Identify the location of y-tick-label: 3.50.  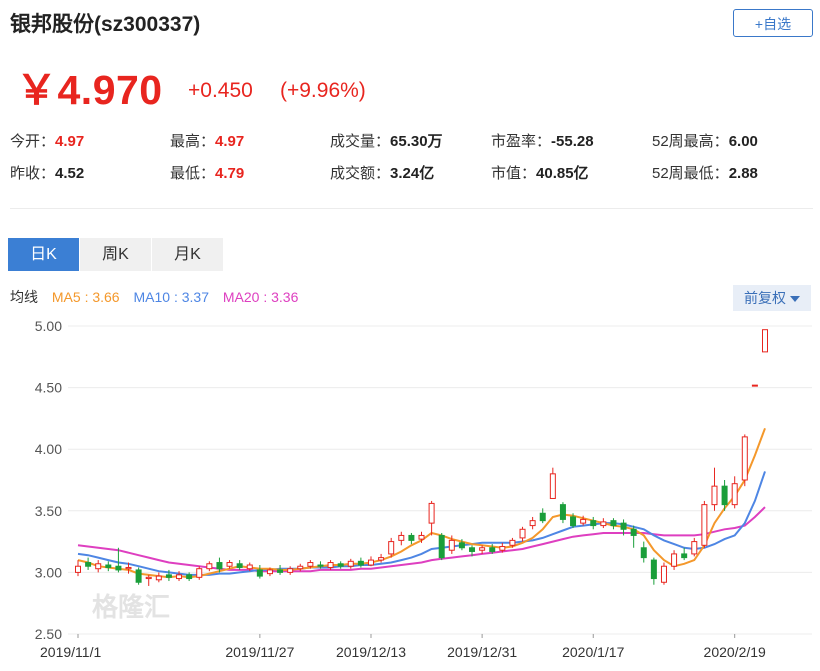
(48, 511).